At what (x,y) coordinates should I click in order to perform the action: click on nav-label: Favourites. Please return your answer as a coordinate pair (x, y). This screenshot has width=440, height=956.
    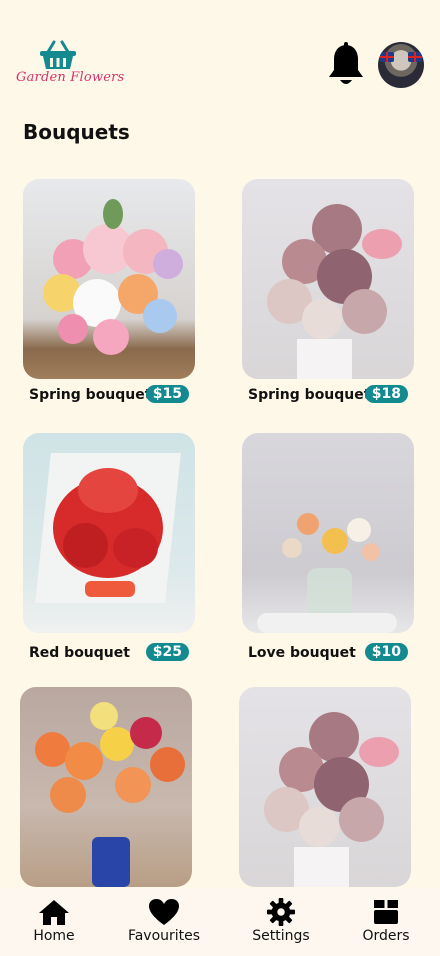
    Looking at the image, I should click on (164, 936).